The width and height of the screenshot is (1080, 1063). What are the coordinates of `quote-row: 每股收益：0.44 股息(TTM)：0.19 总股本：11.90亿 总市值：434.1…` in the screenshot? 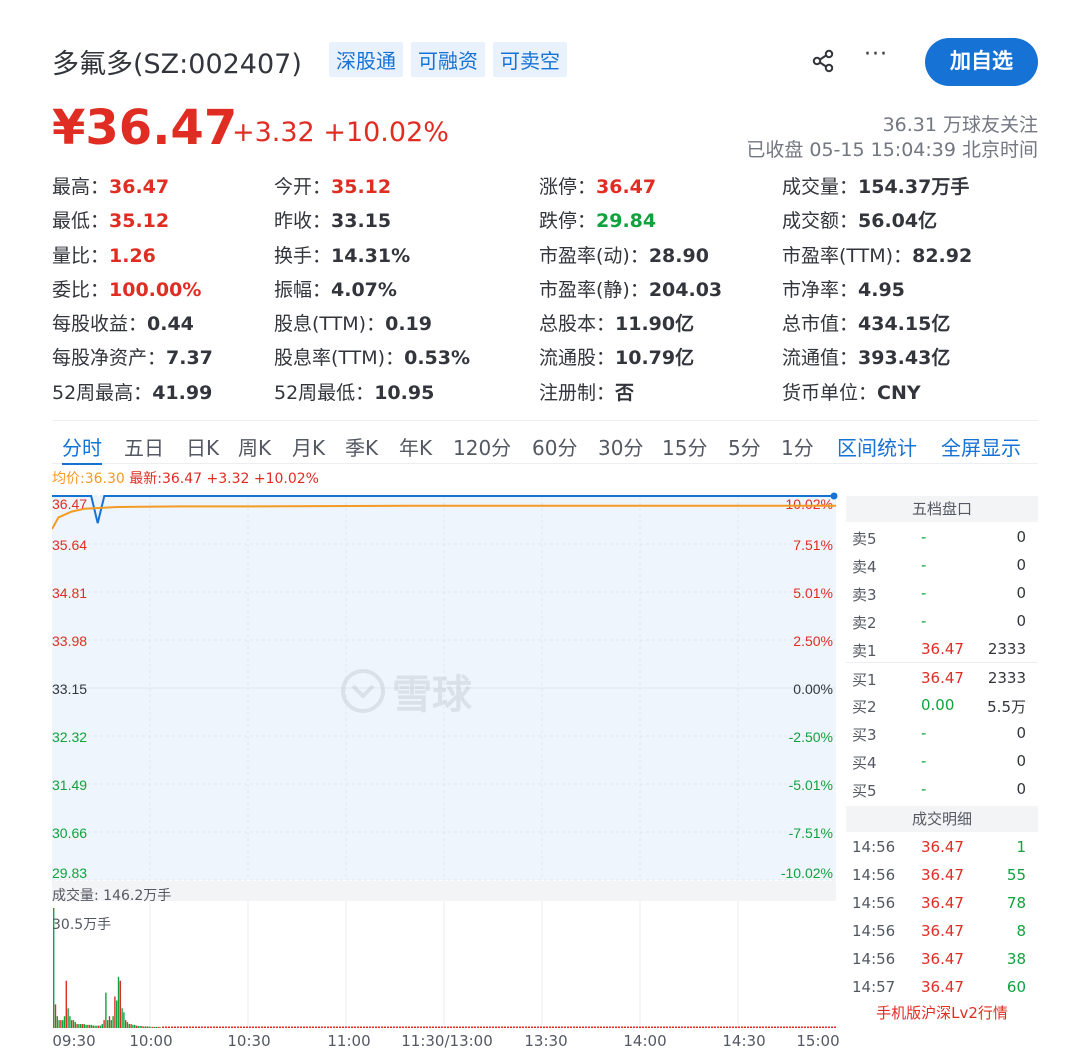 It's located at (532, 326).